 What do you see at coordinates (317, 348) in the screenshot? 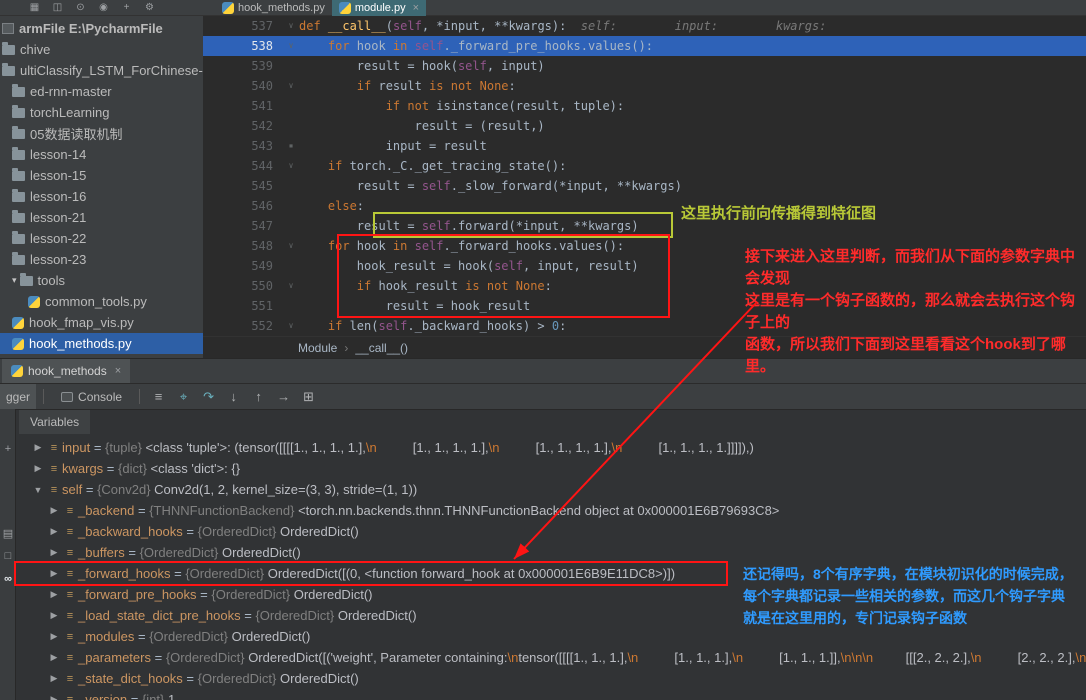
I see `breadcrumb-module: Module` at bounding box center [317, 348].